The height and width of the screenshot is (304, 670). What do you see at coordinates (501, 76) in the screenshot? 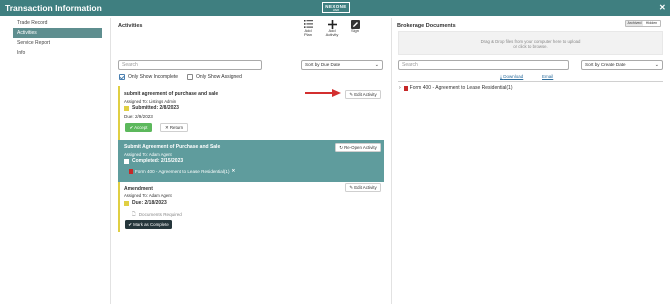
I see `download-icon: ⤓` at bounding box center [501, 76].